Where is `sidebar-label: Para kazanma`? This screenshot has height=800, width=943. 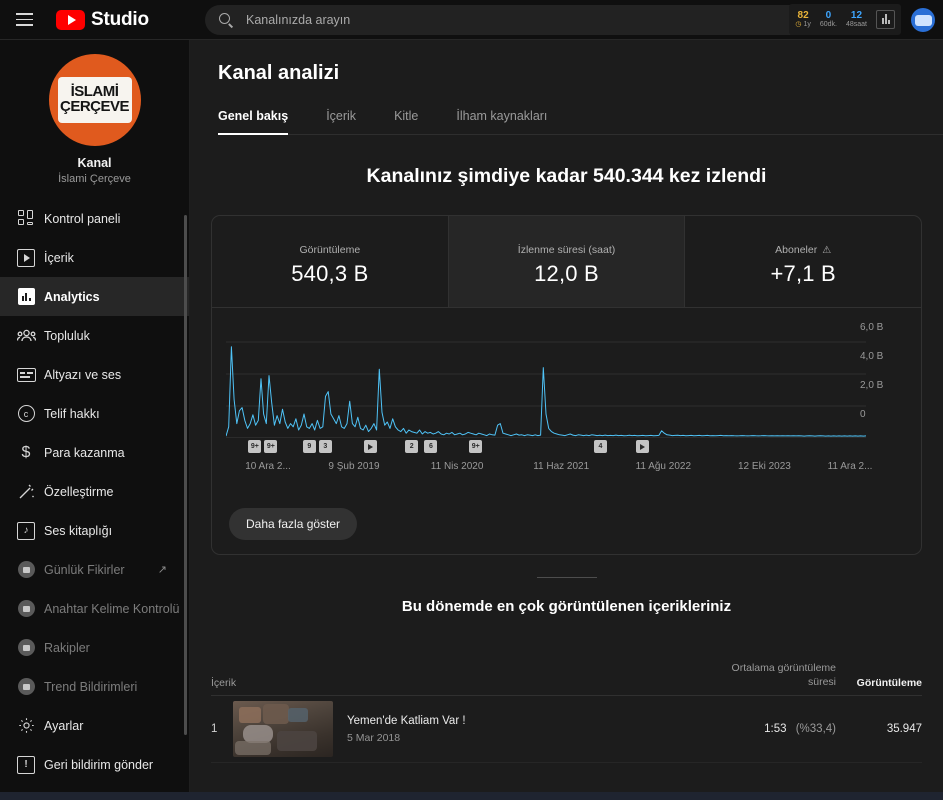
sidebar-label: Para kazanma is located at coordinates (84, 452).